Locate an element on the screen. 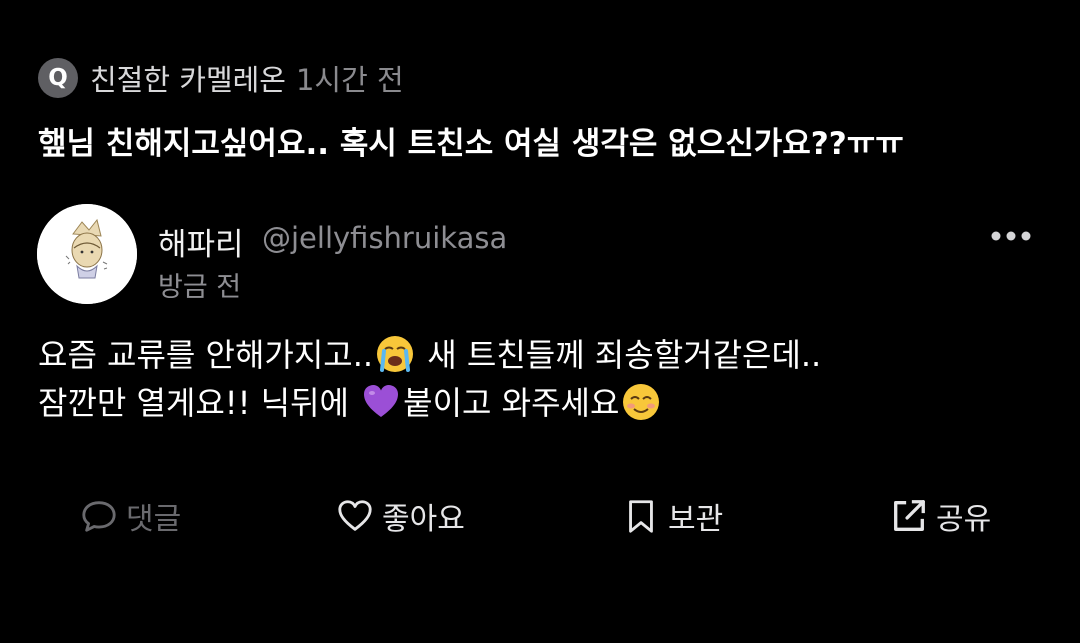  like-label: 좋아요 is located at coordinates (423, 519).